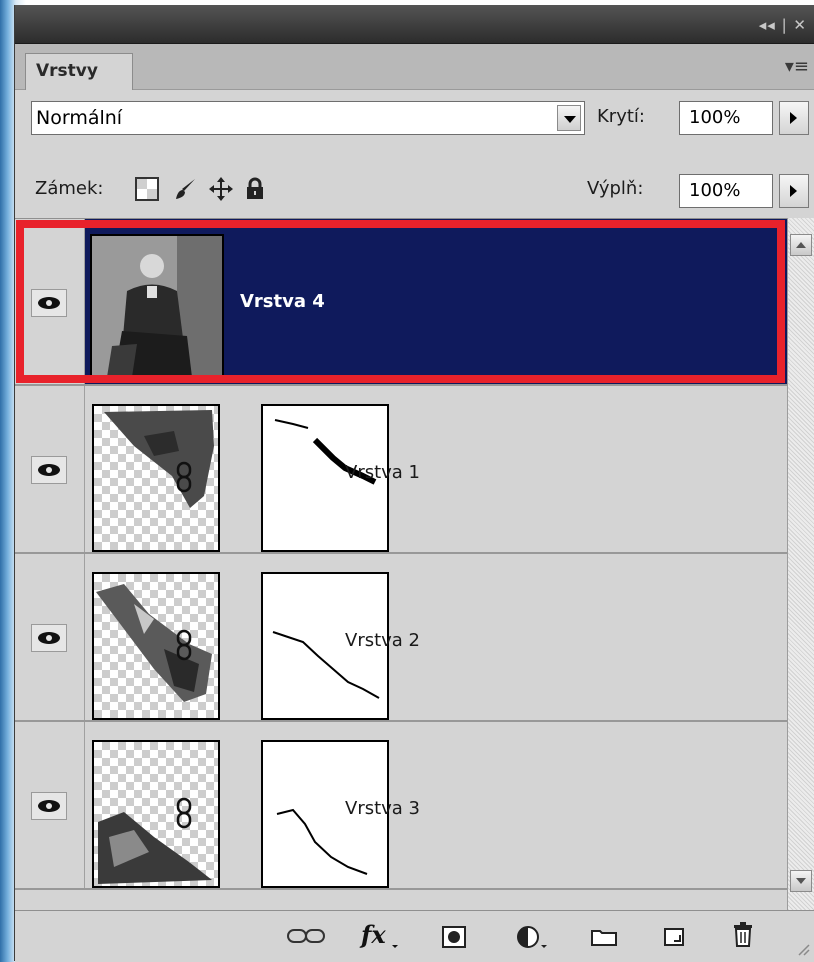  I want to click on panel-menu-icon: ▾≡, so click(797, 66).